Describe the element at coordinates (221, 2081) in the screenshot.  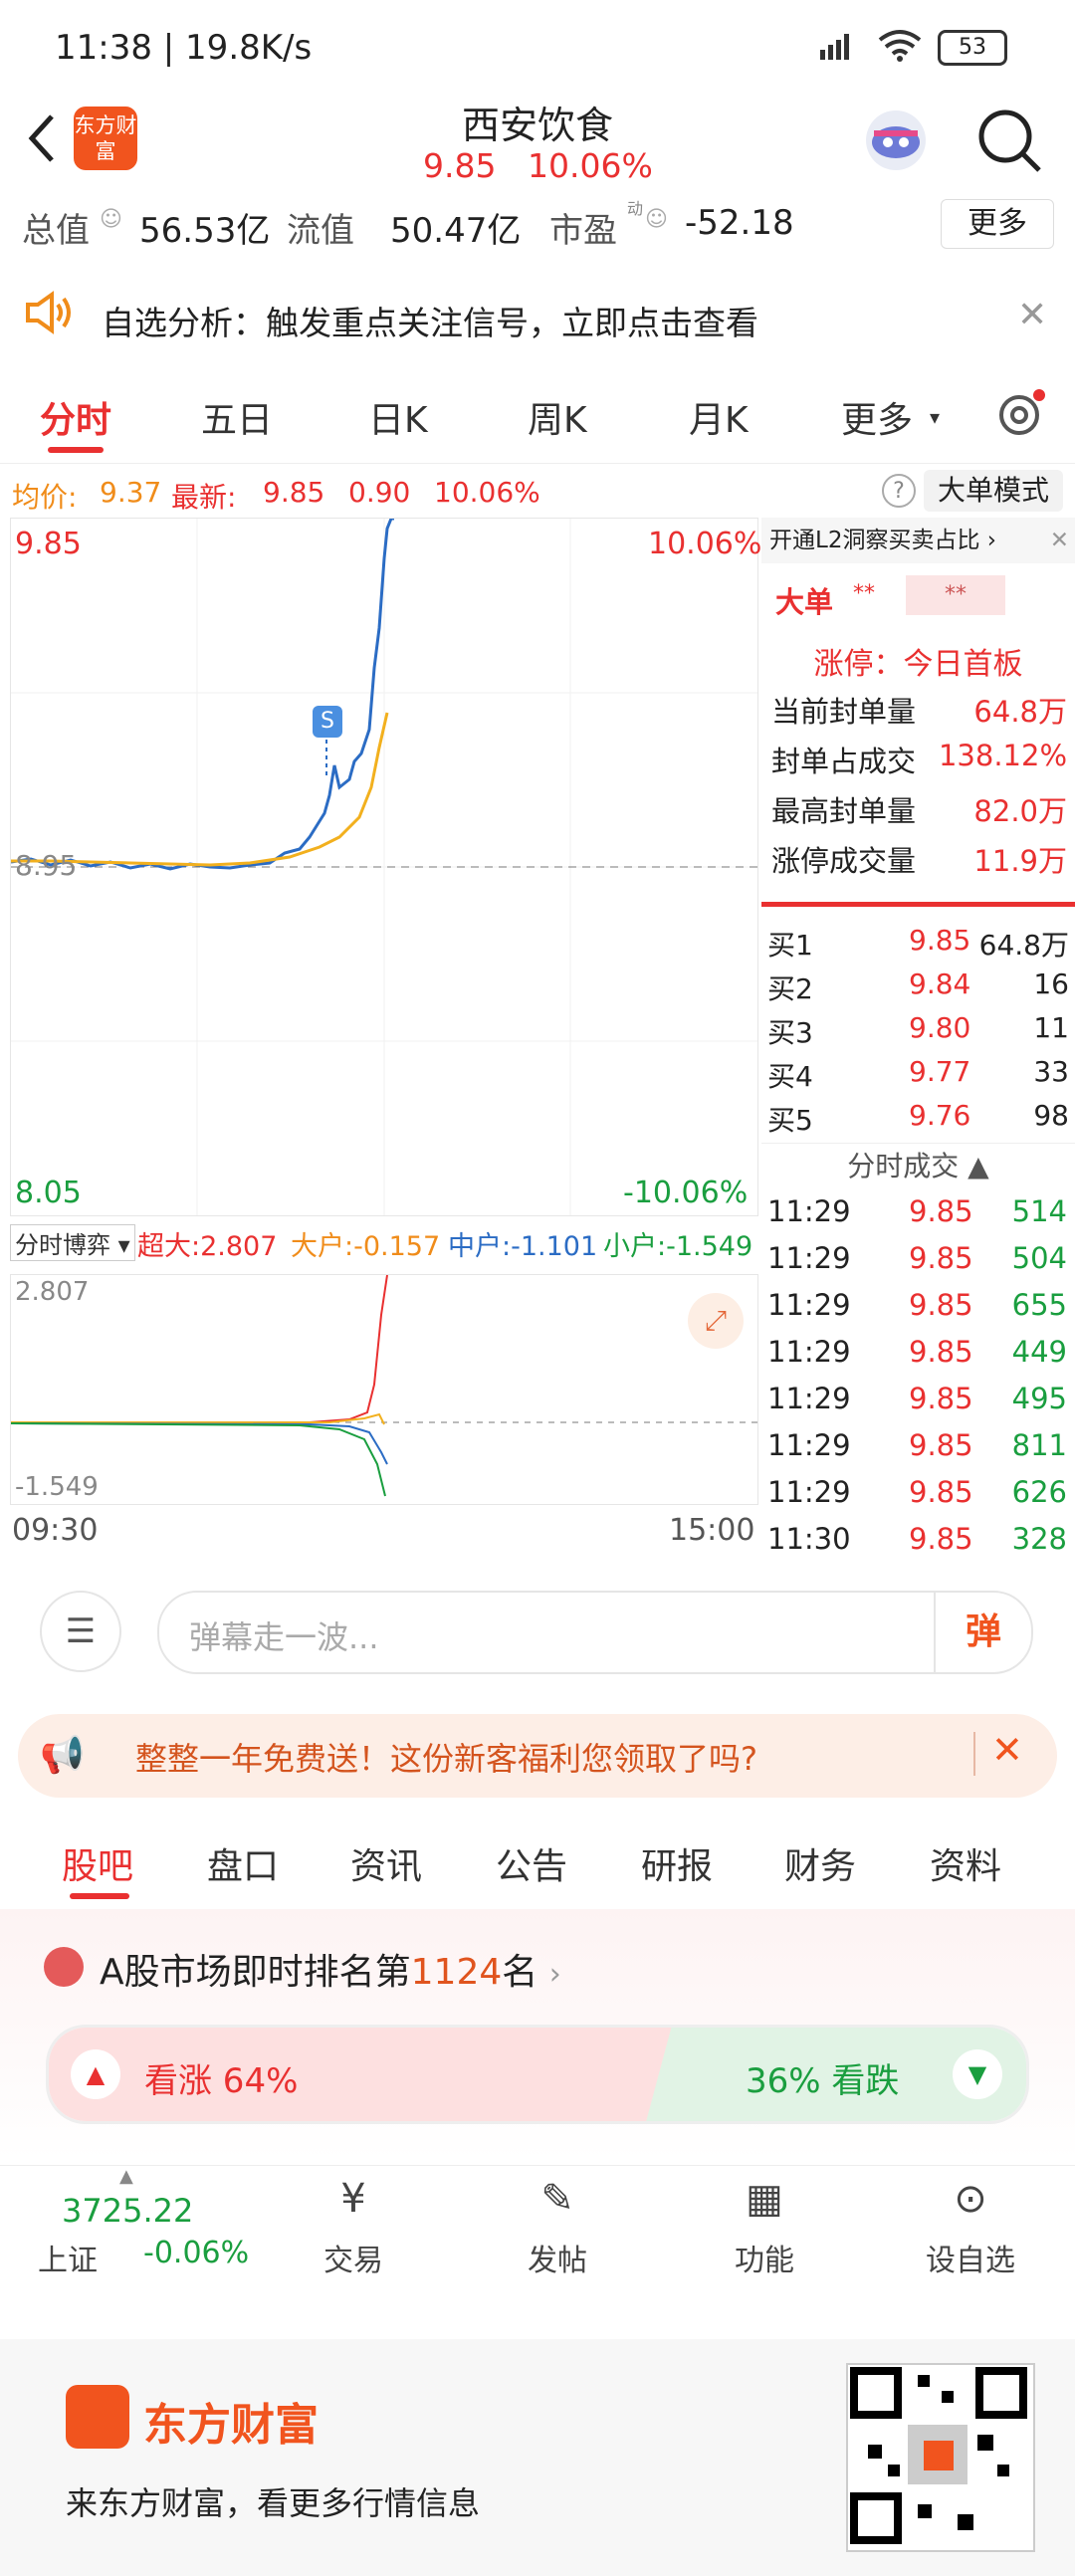
I see `sentiment-up-label: 看涨 64%` at that location.